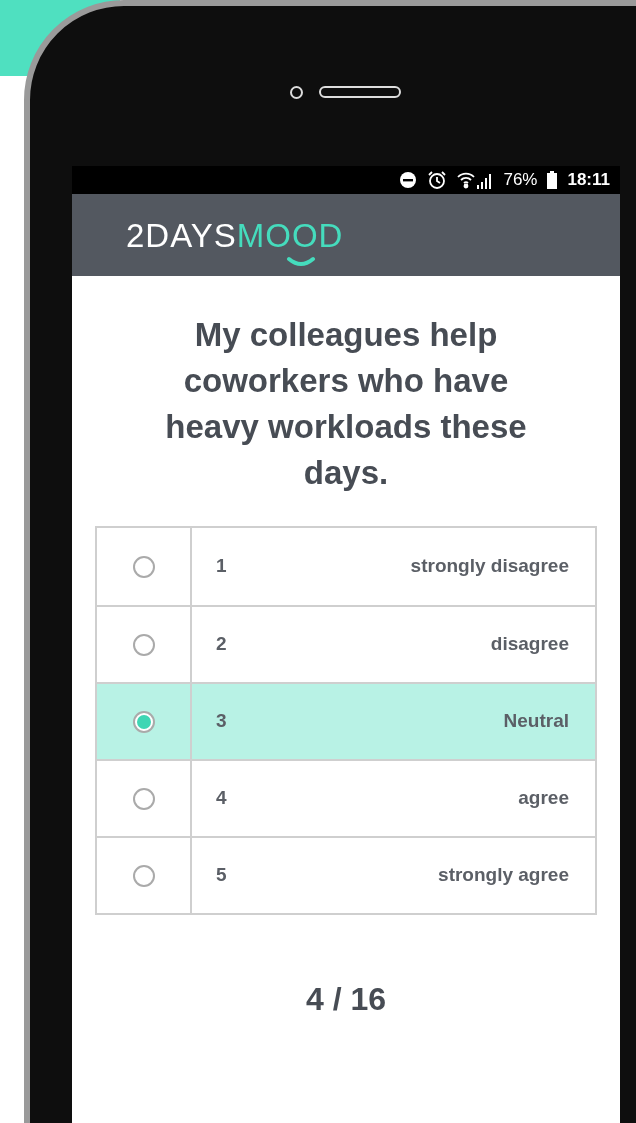 The width and height of the screenshot is (636, 1123). Describe the element at coordinates (346, 404) in the screenshot. I see `survey-question: My colleagues help coworkers who have heavy workloads these days.` at that location.